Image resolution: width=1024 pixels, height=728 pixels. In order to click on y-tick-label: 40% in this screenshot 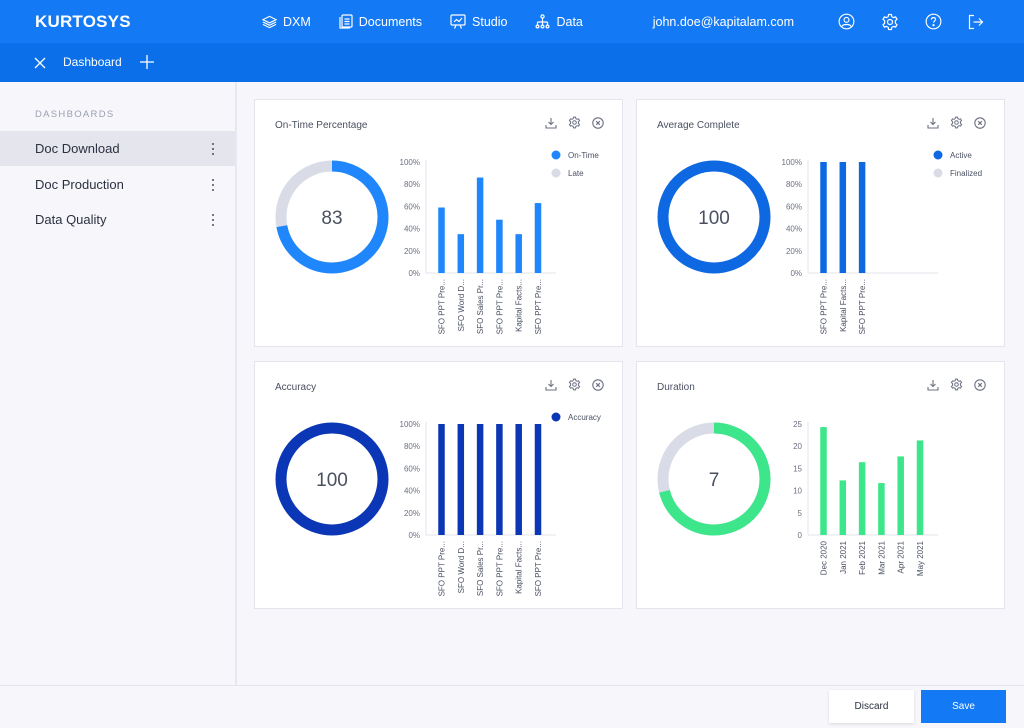, I will do `click(412, 491)`.